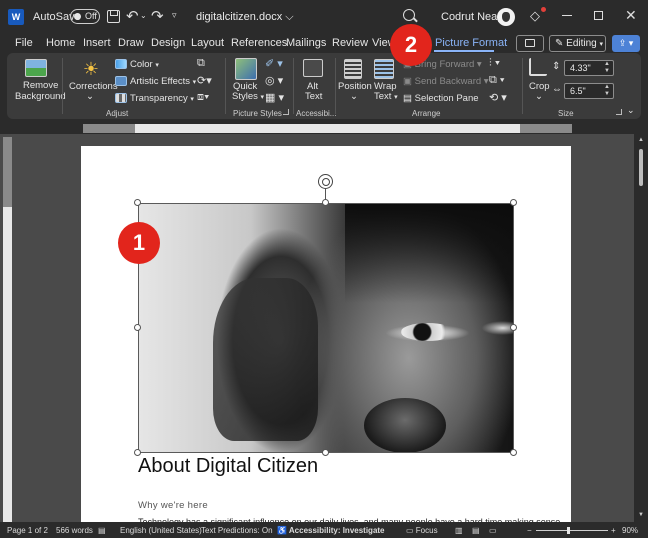  Describe the element at coordinates (409, 15) in the screenshot. I see `search-icon` at that location.